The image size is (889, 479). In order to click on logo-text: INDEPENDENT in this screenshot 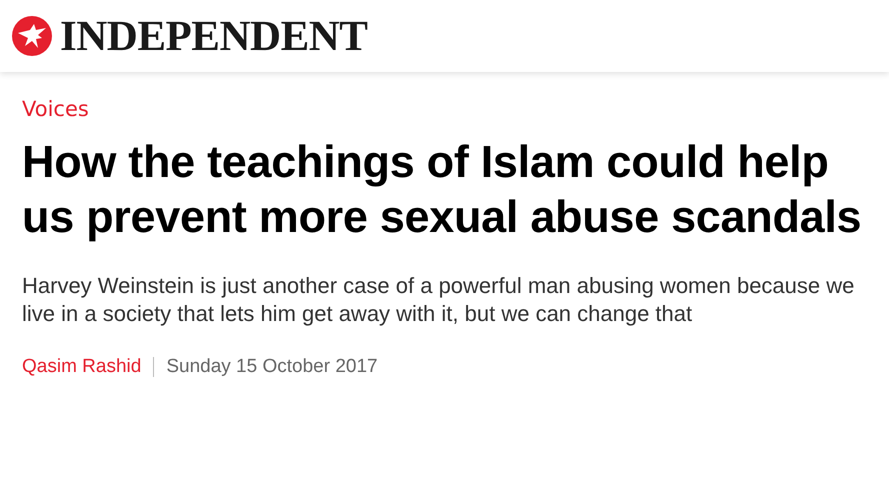, I will do `click(214, 36)`.